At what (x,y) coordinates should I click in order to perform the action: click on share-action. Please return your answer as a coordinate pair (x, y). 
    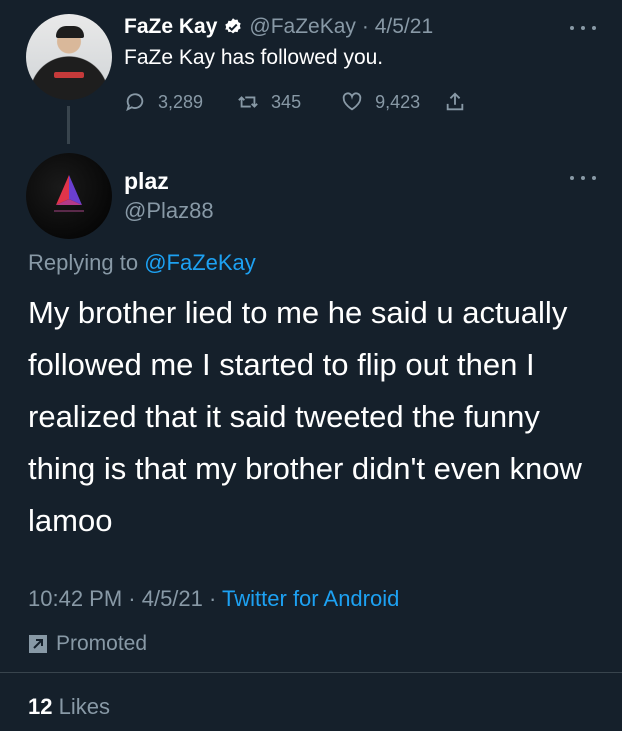
    Looking at the image, I should click on (461, 102).